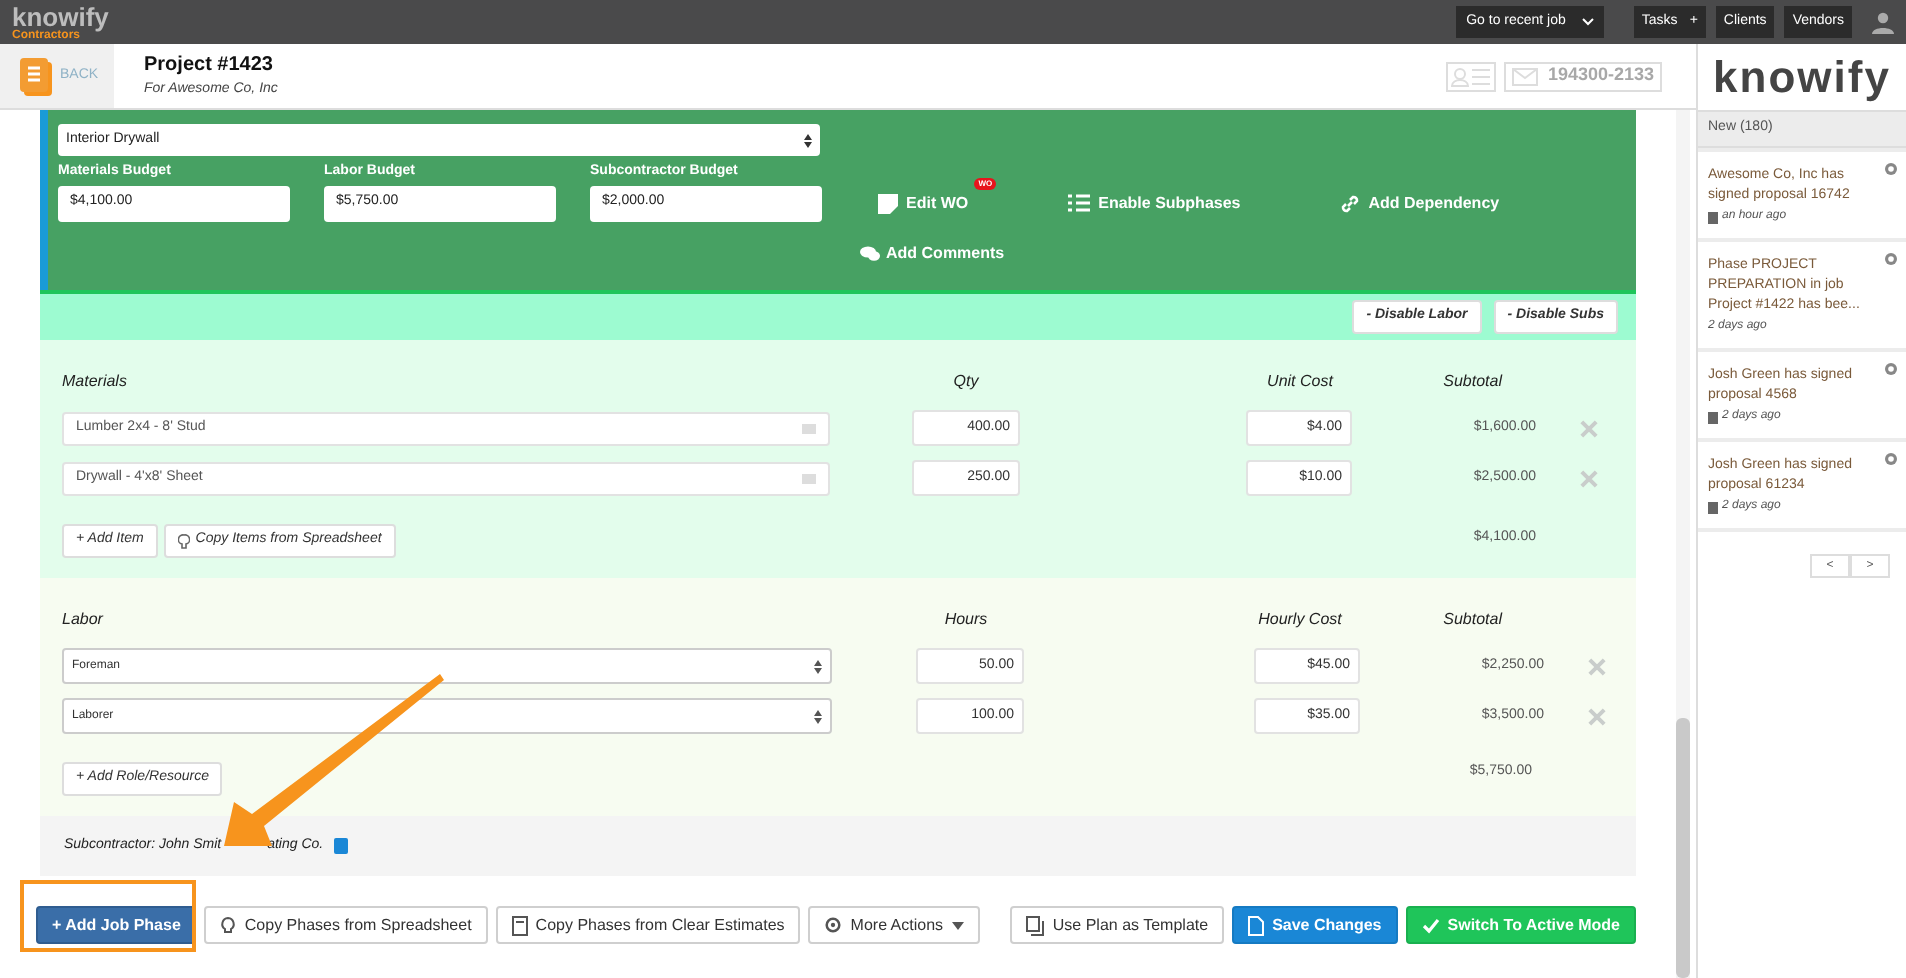 Image resolution: width=1906 pixels, height=978 pixels. I want to click on gear-icon, so click(833, 925).